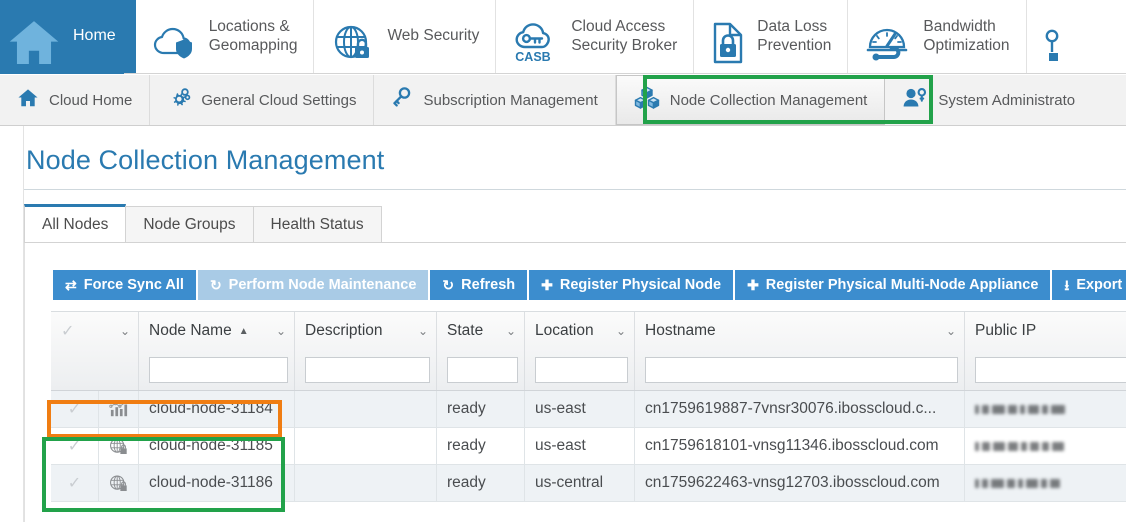 This screenshot has width=1126, height=522. Describe the element at coordinates (575, 189) in the screenshot. I see `title-divider` at that location.